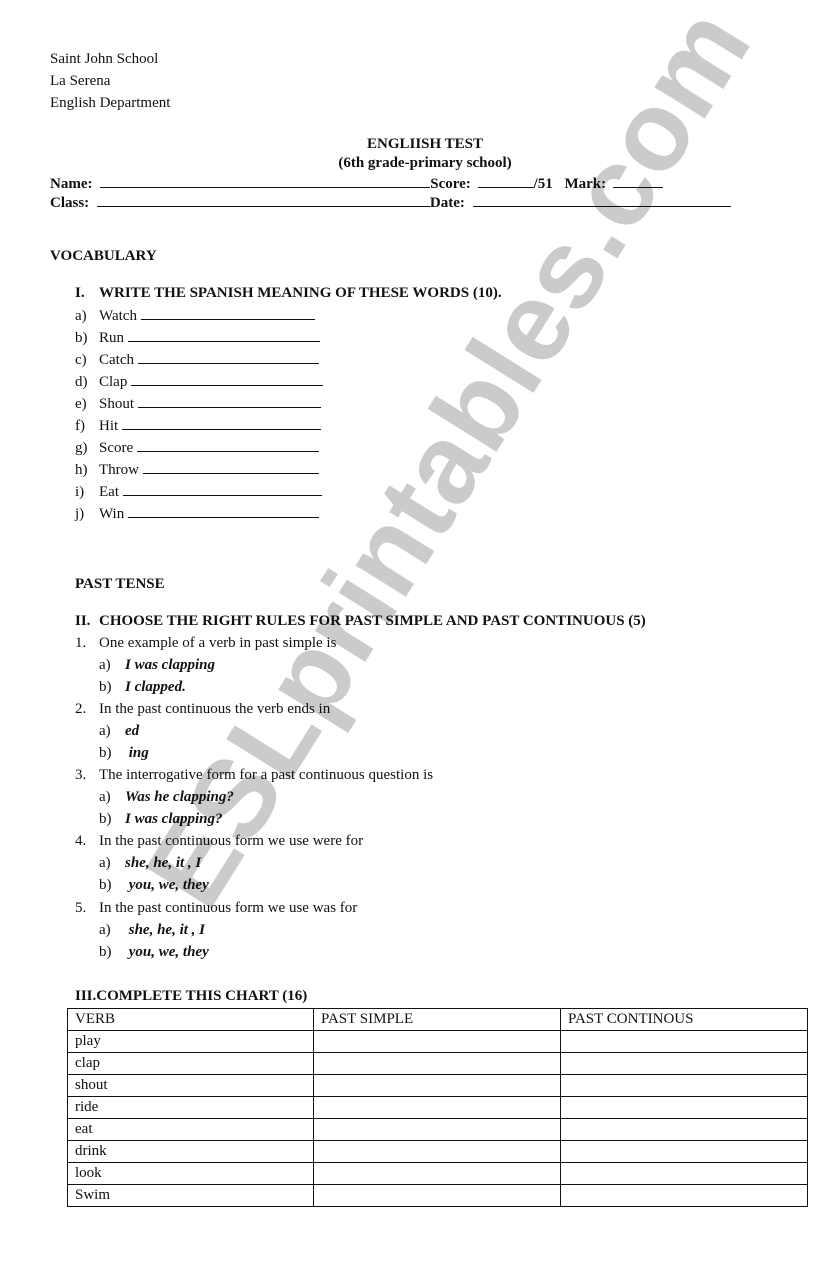  Describe the element at coordinates (71, 184) in the screenshot. I see `name-label: Name:` at that location.